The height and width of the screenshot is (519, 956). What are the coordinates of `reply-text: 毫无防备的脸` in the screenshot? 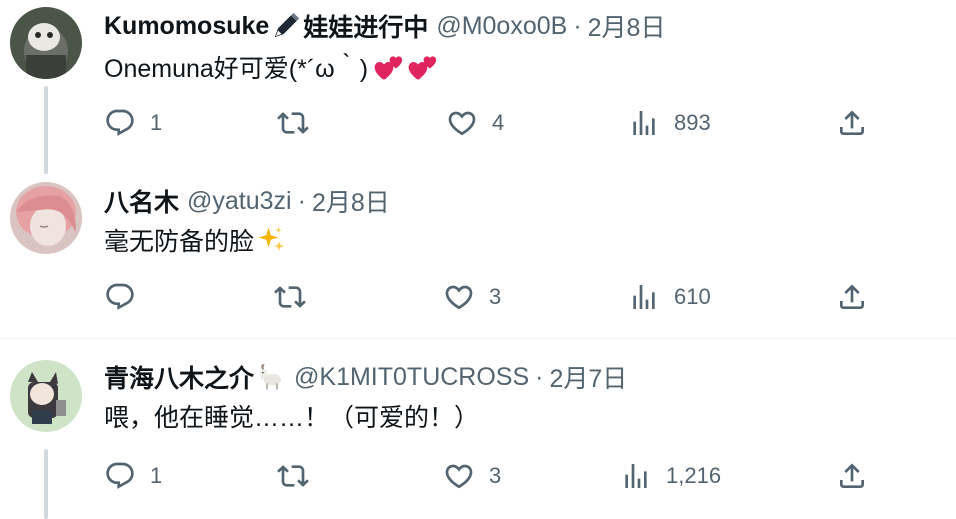 It's located at (195, 240).